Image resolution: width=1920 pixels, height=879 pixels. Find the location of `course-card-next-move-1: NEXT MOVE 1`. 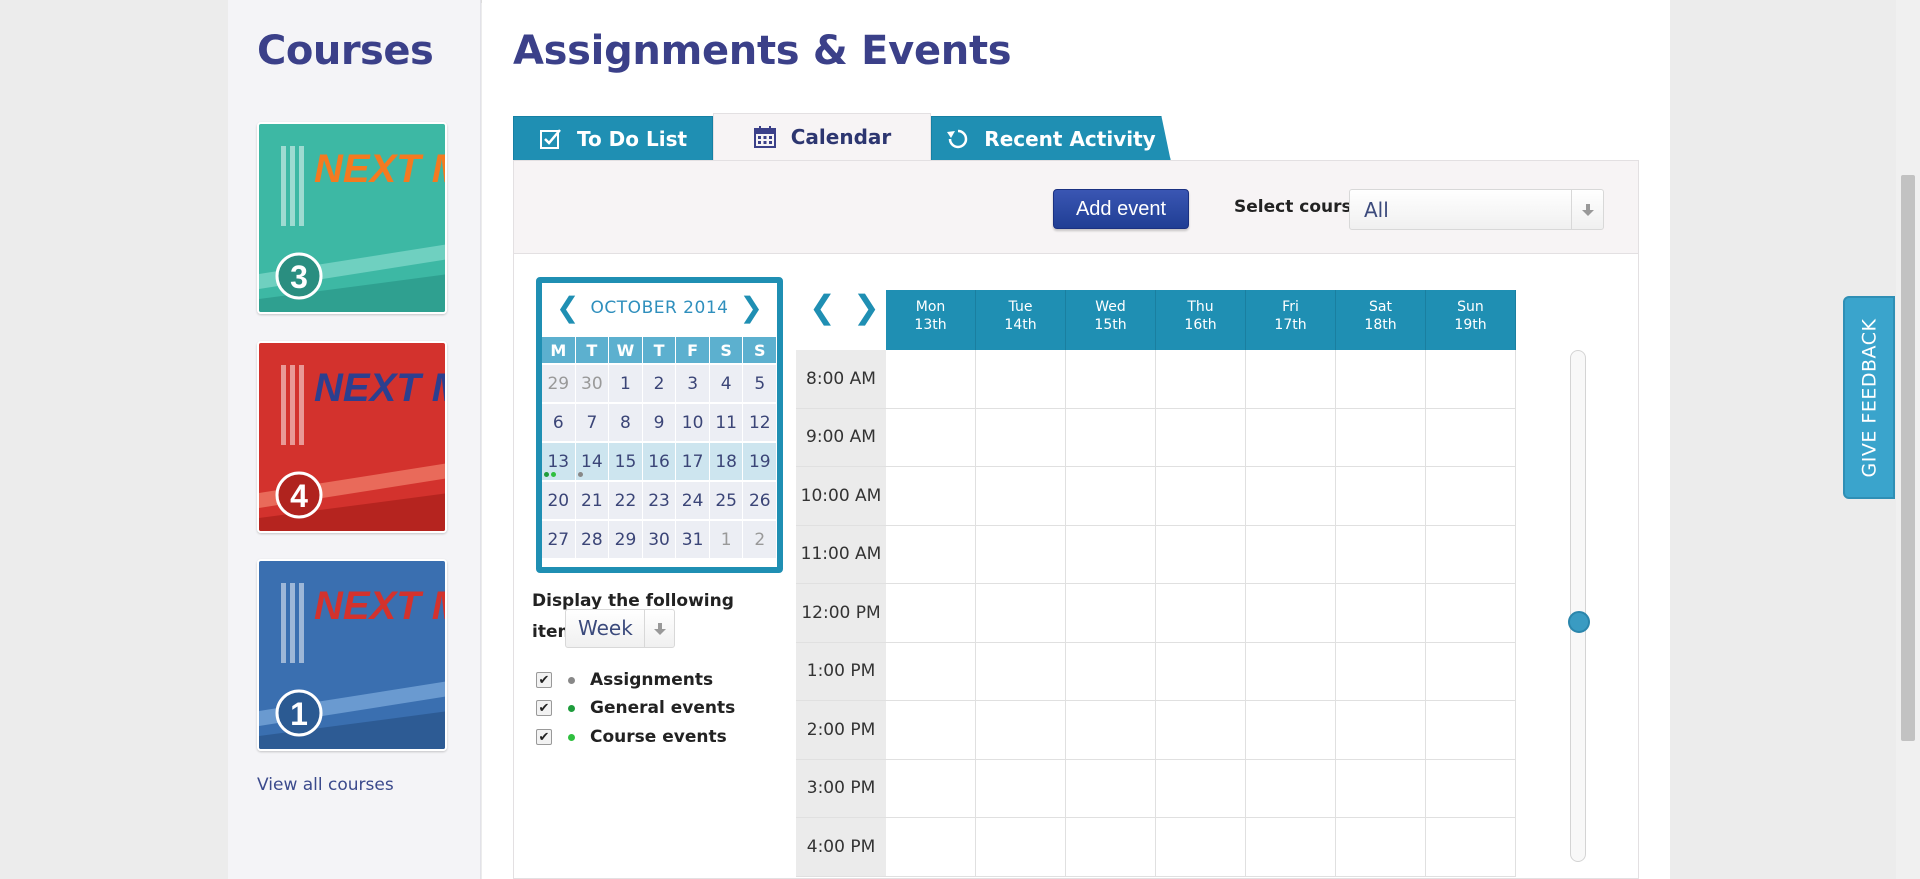

course-card-next-move-1: NEXT MOVE 1 is located at coordinates (352, 655).